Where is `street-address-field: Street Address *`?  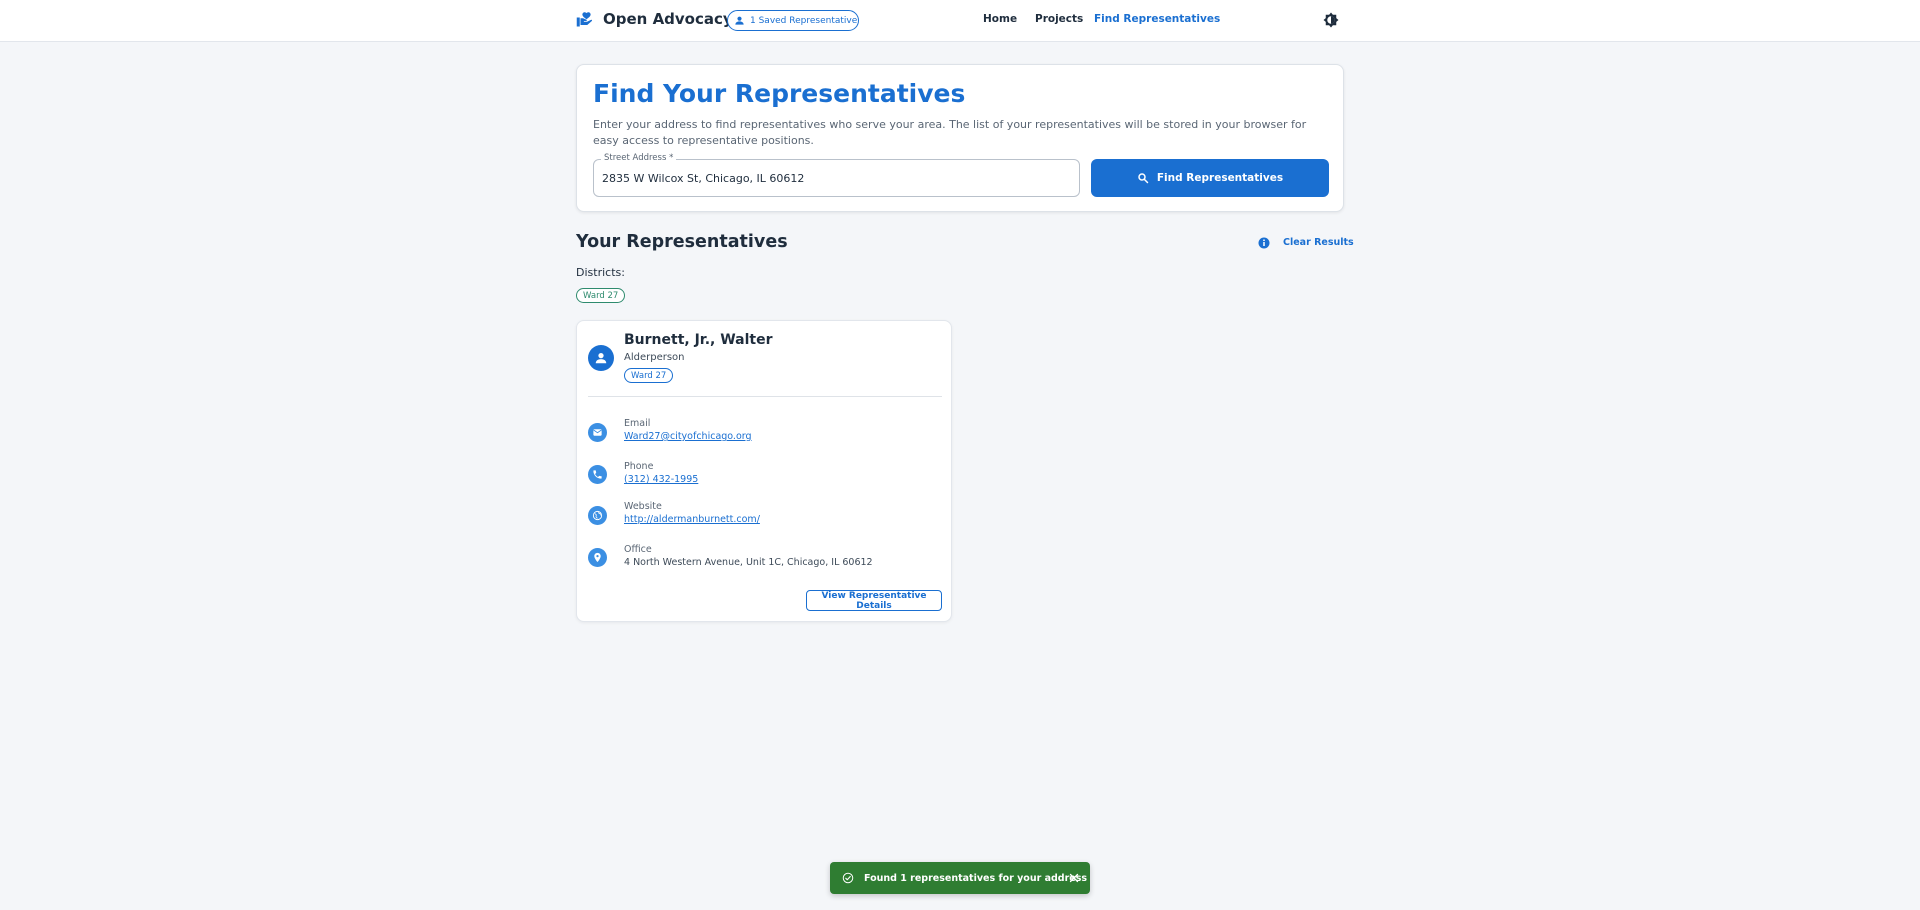 street-address-field: Street Address * is located at coordinates (836, 175).